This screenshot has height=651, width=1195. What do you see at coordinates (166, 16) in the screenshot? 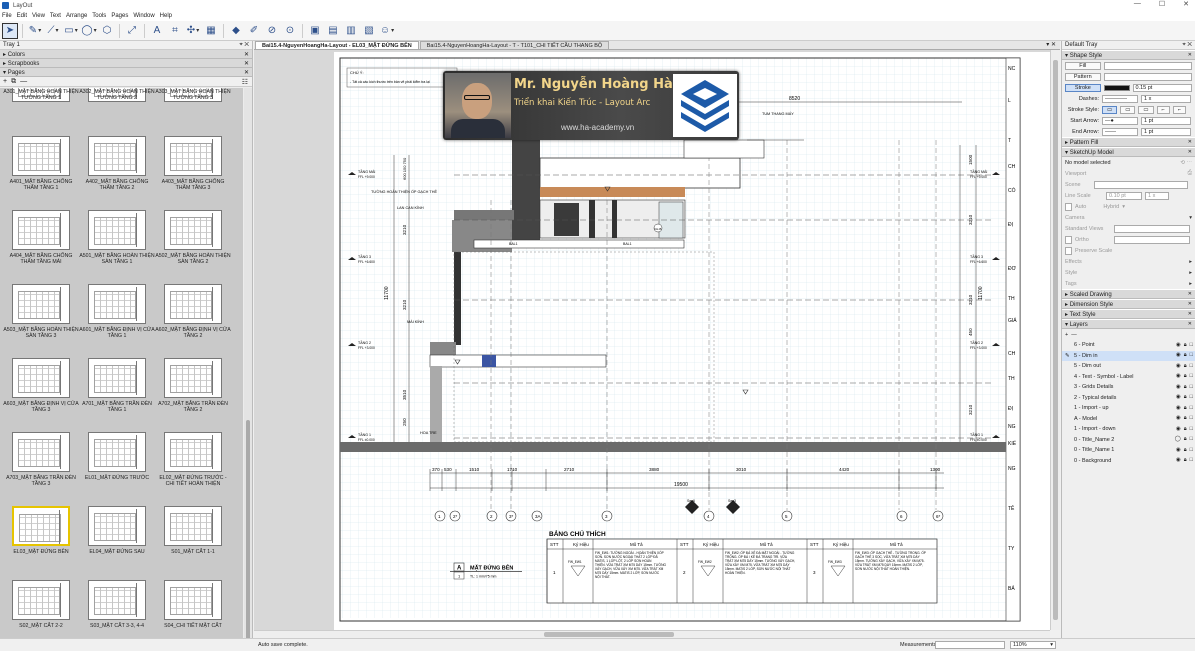
I see `menu-help: Help` at bounding box center [166, 16].